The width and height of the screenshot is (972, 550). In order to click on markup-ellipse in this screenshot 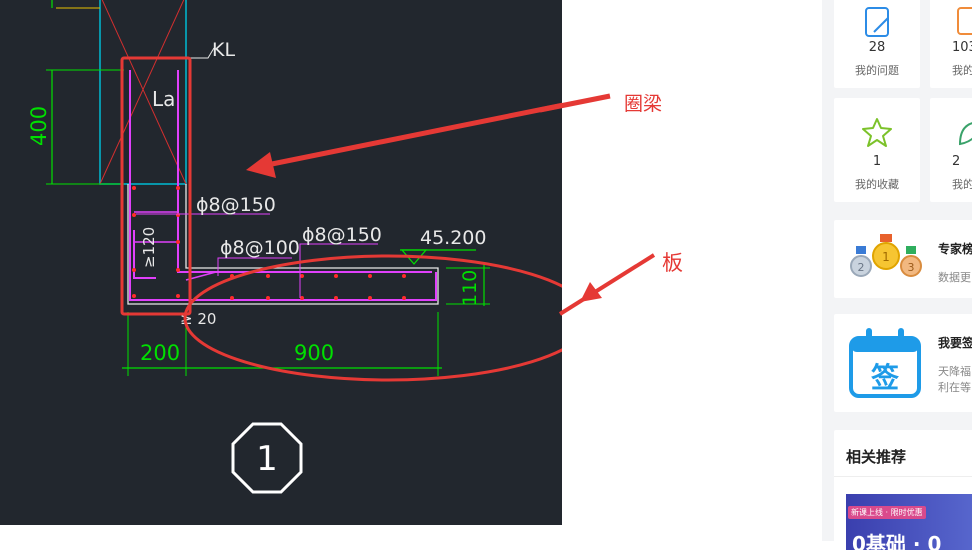, I will do `click(372, 318)`.